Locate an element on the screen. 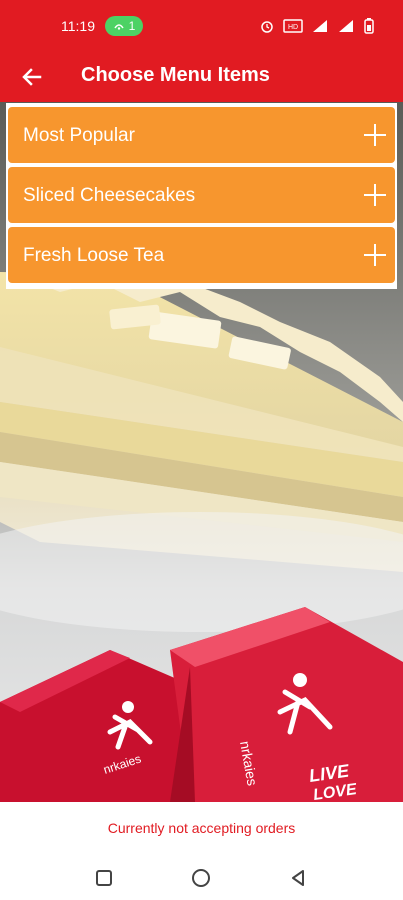 This screenshot has height=900, width=403. app-bar: Choose Menu Items is located at coordinates (201, 77).